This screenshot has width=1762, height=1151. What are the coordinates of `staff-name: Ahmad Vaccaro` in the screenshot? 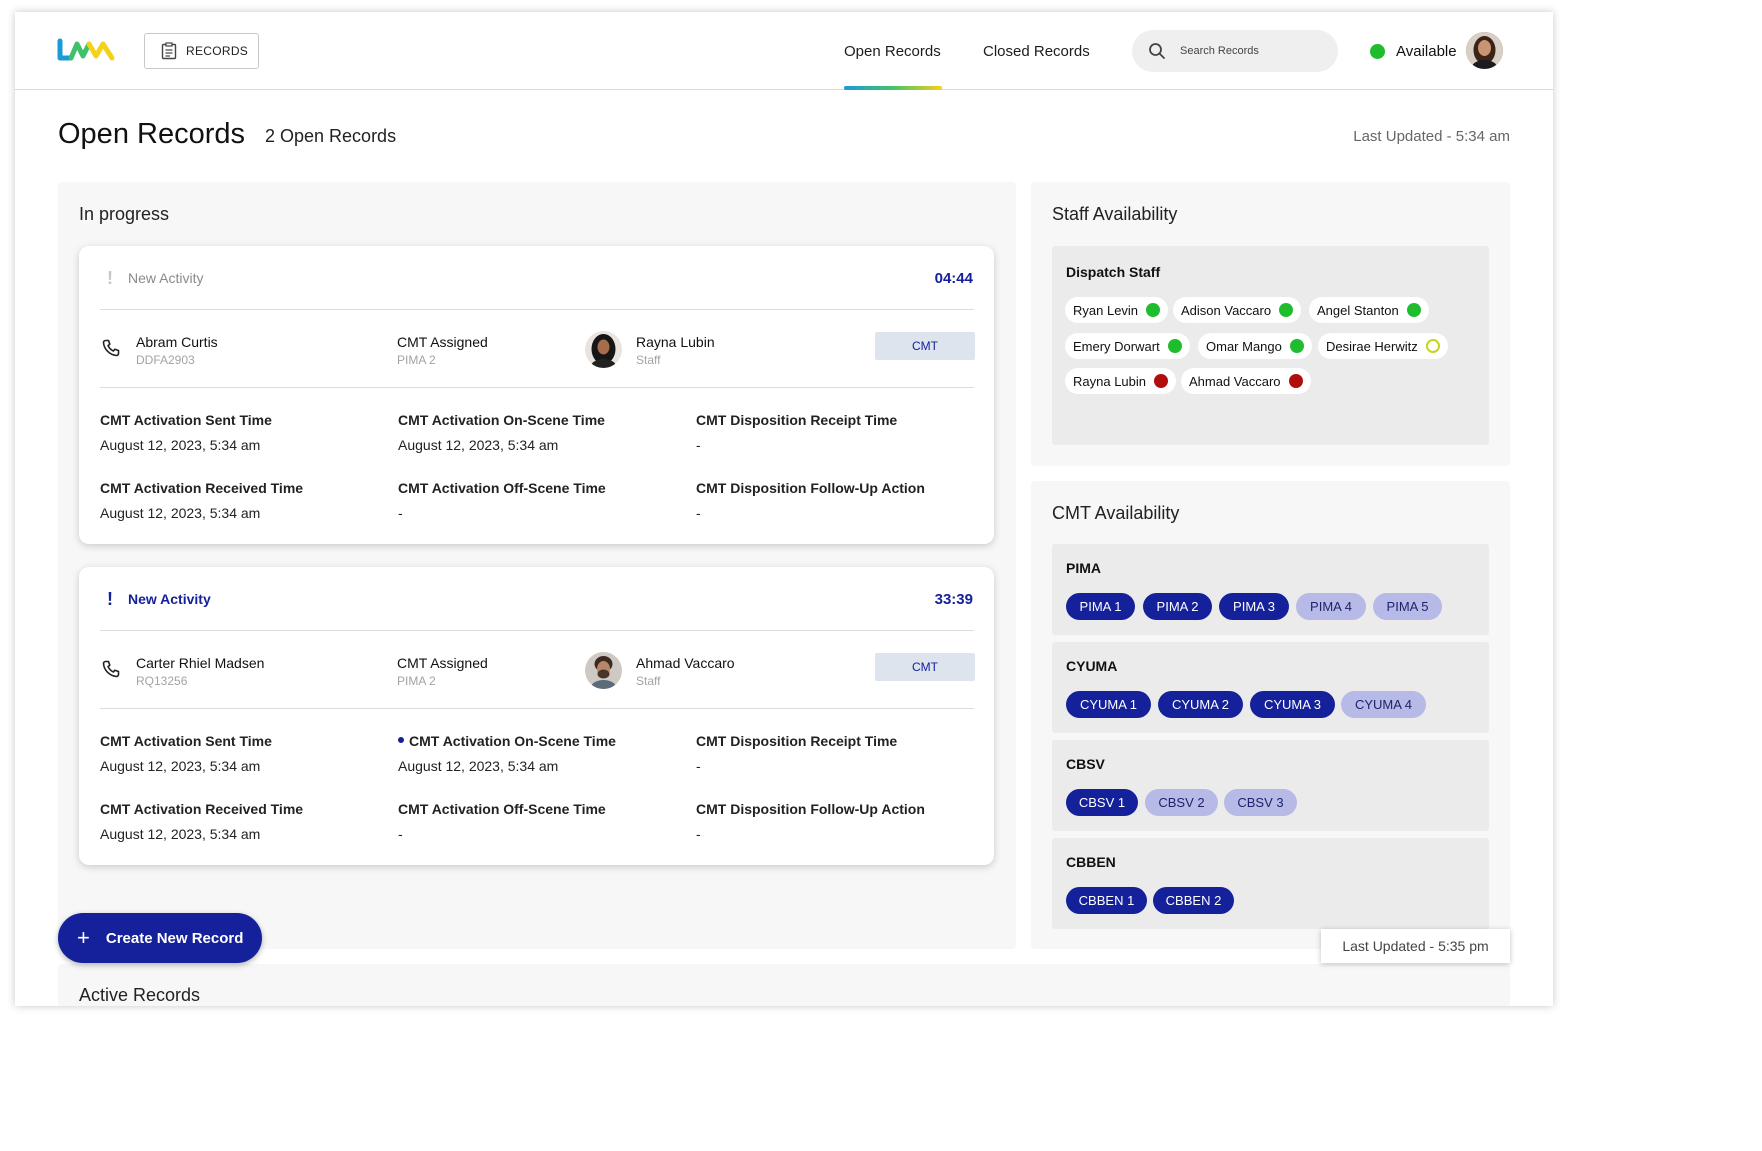 It's located at (685, 663).